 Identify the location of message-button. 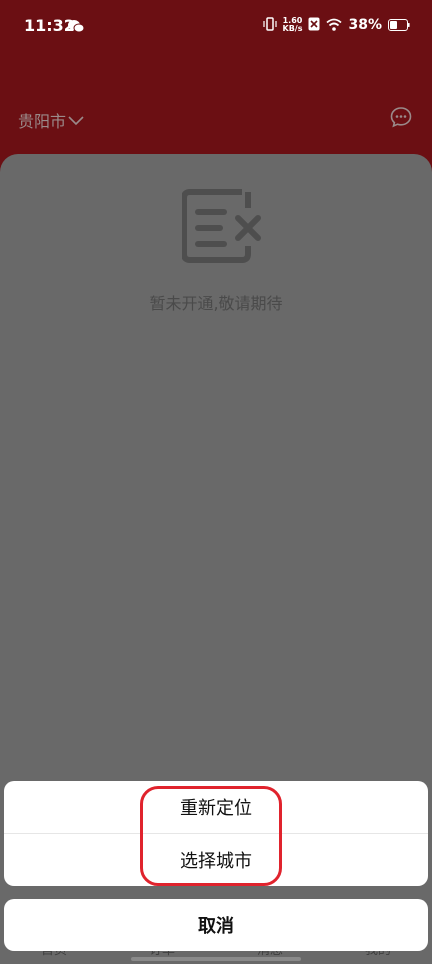
(401, 119).